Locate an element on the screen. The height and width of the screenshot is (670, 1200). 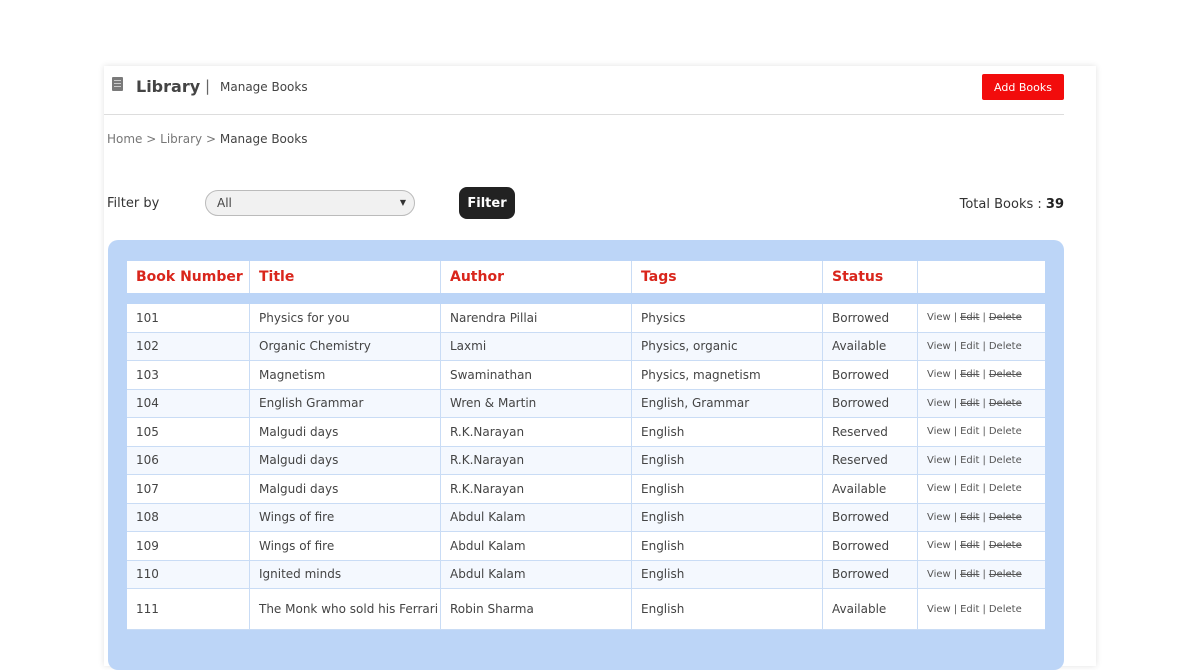
cell-book-number: 108 is located at coordinates (188, 517).